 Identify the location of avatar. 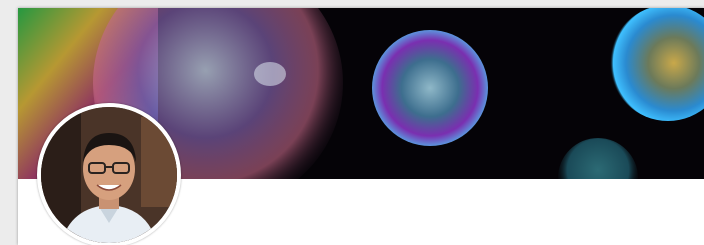
(109, 174).